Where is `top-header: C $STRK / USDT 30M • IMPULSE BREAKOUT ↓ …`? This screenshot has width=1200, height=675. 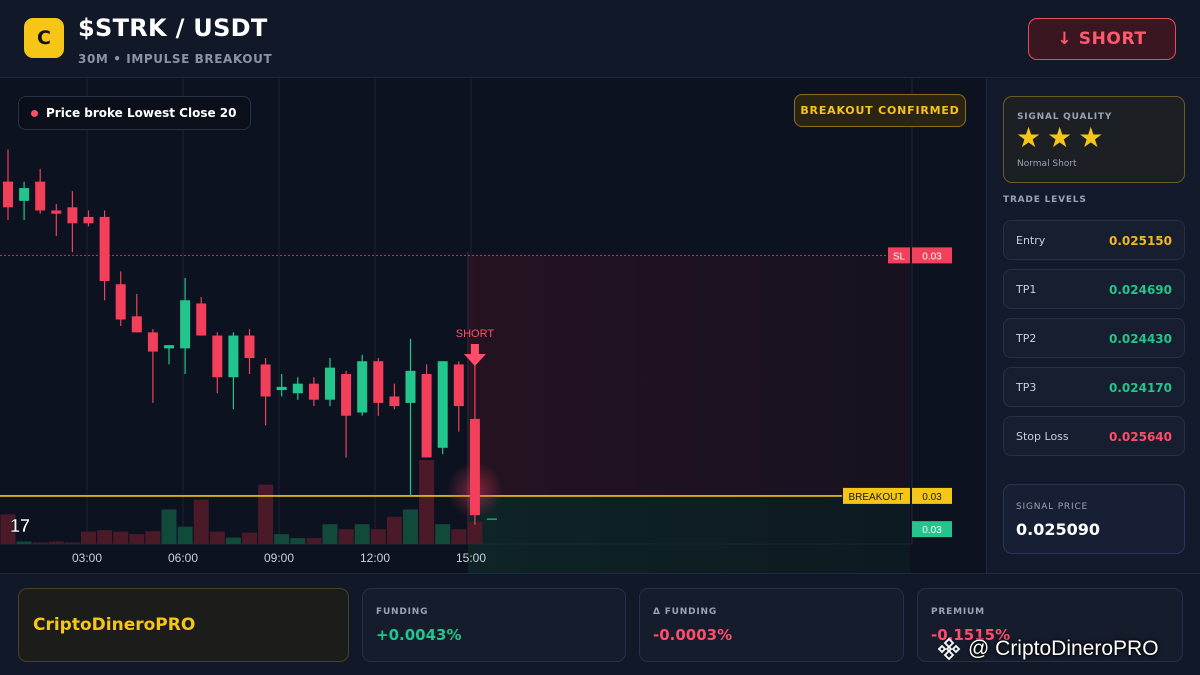
top-header: C $STRK / USDT 30M • IMPULSE BREAKOUT ↓ … is located at coordinates (600, 39).